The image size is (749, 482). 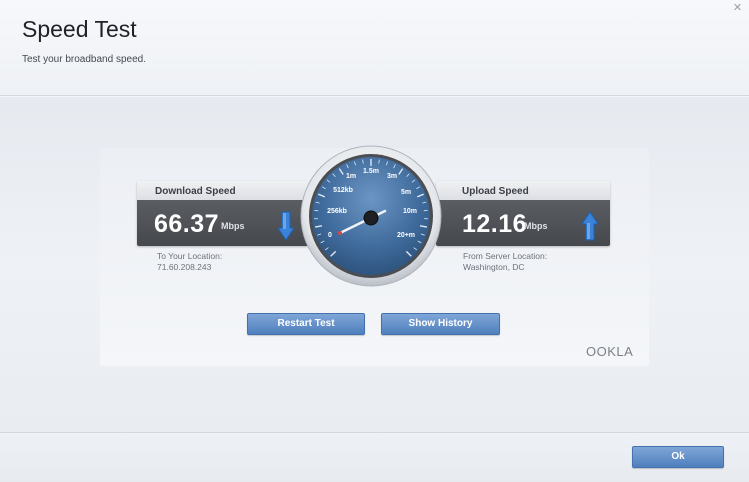 I want to click on gauge-label-1-5m: 1.5m, so click(x=371, y=171).